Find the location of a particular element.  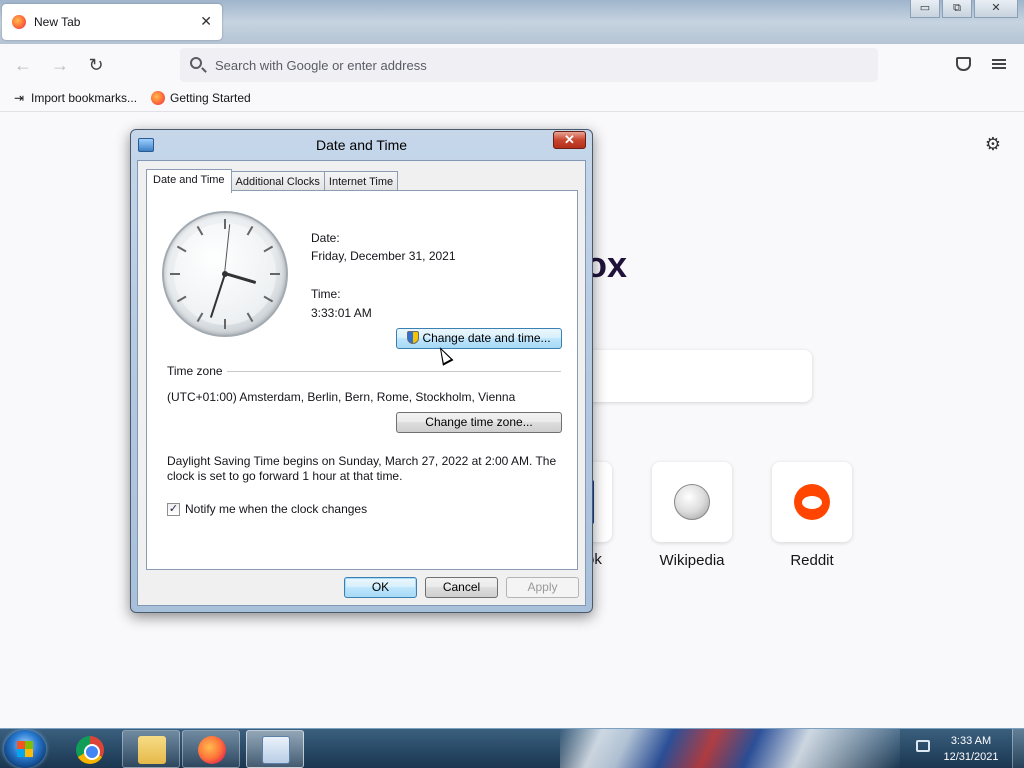

taskbar-firefox is located at coordinates (211, 749).